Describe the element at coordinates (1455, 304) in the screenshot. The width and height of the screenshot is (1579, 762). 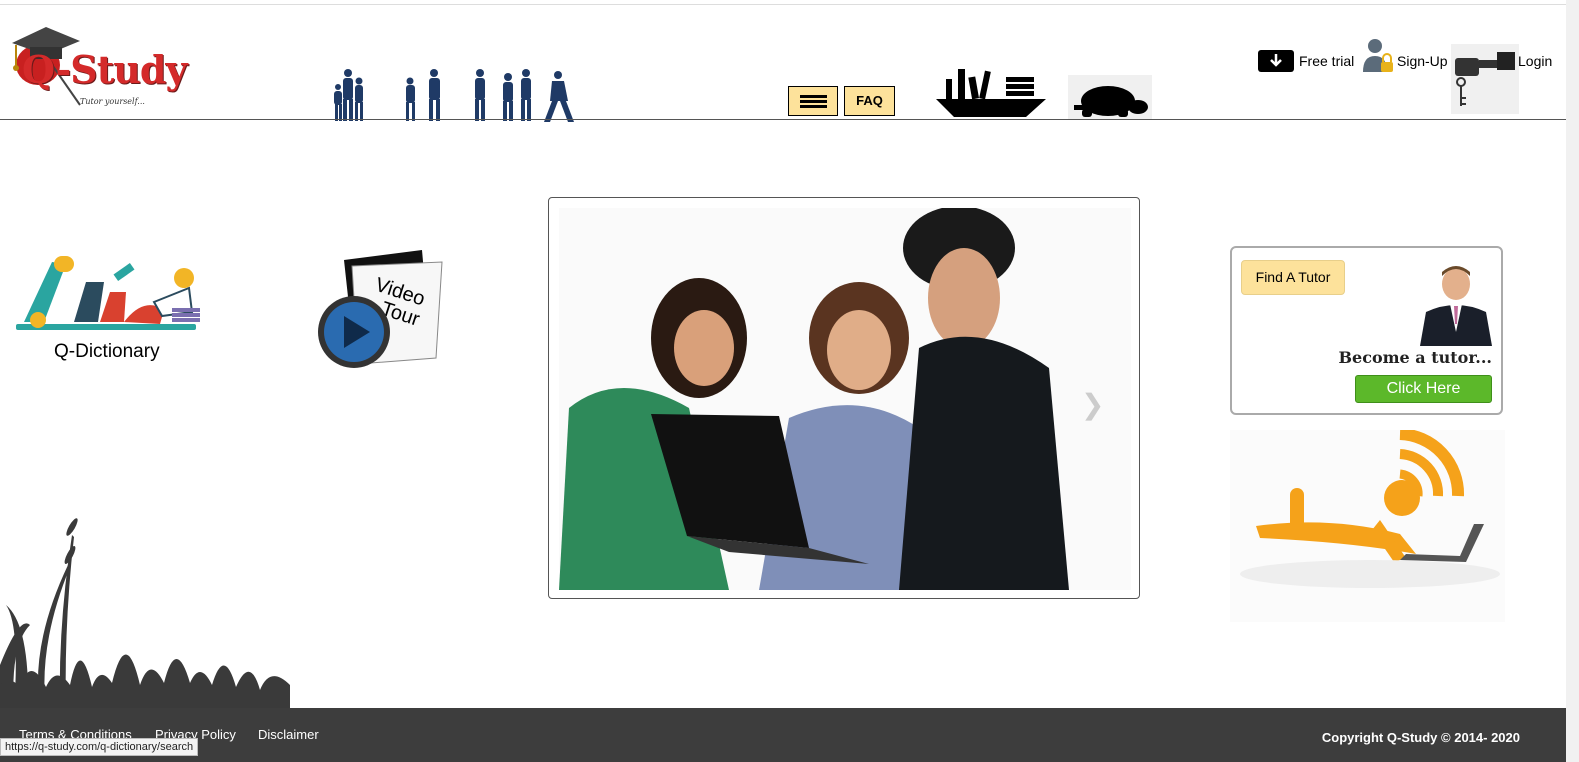
I see `tutor-photo` at that location.